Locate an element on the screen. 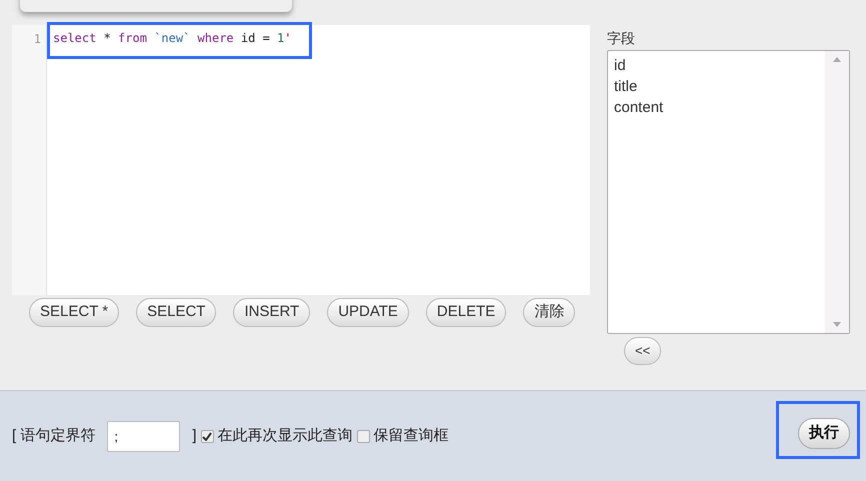  field-item: title is located at coordinates (719, 86).